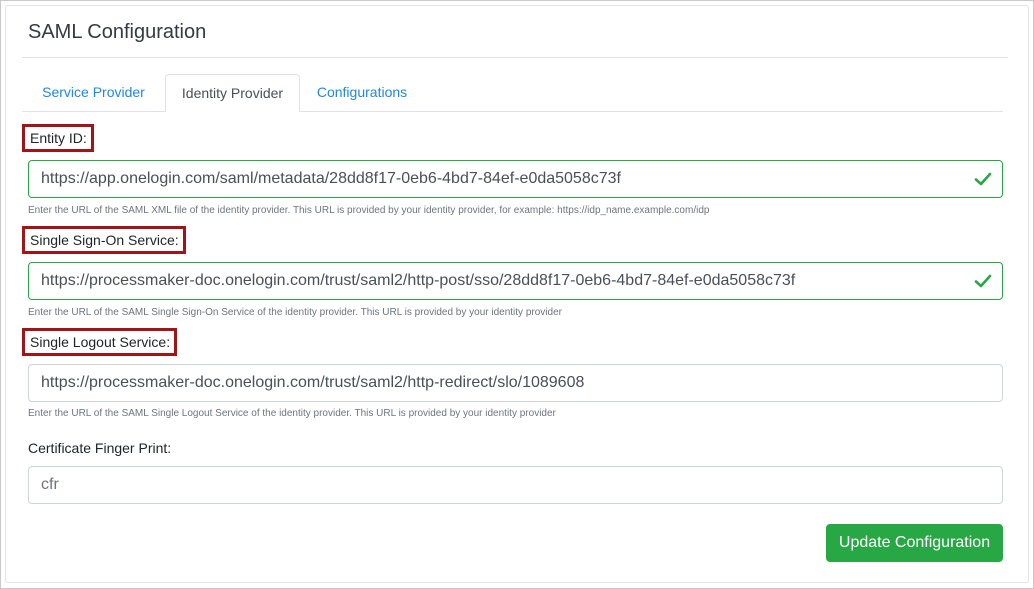  Describe the element at coordinates (50, 484) in the screenshot. I see `cert-placeholder: cfr` at that location.